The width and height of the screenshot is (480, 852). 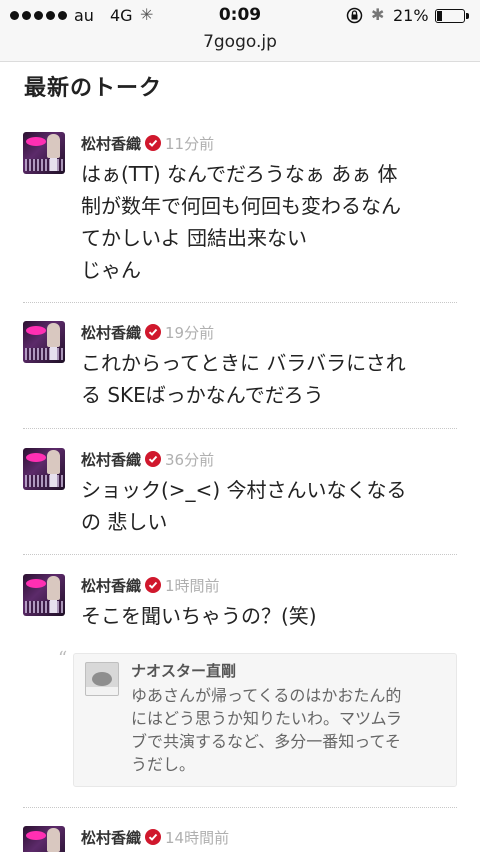 I want to click on quoted-line: ブで共演するなど、多分一番知ってそ, so click(x=266, y=741).